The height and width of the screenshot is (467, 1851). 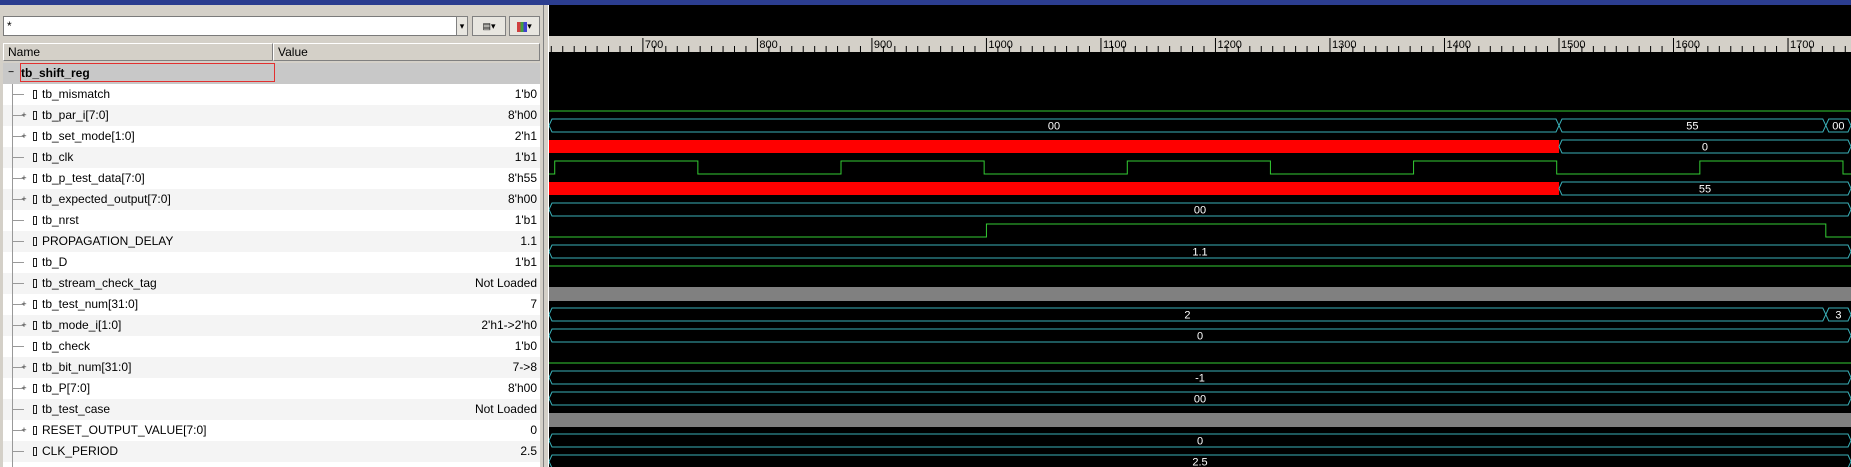 I want to click on signal-row: tb_stream_check_tag Not Loaded, so click(x=271, y=283).